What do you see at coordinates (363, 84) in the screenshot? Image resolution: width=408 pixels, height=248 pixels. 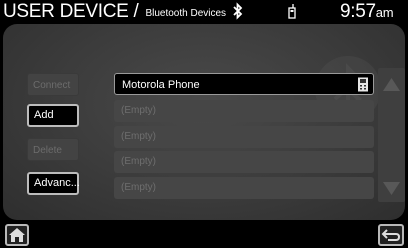 I see `phone-icon` at bounding box center [363, 84].